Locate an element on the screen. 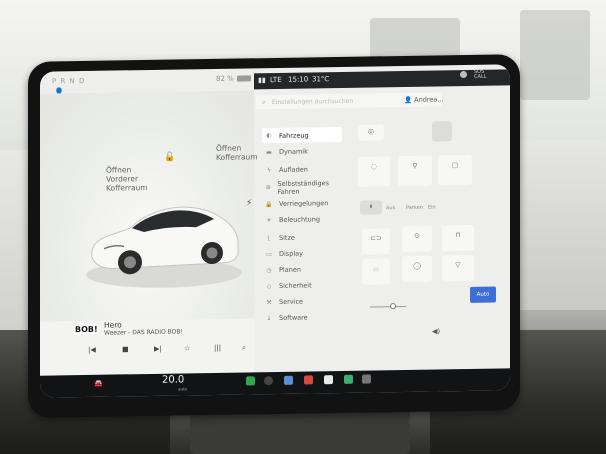 The height and width of the screenshot is (454, 606). car-model-image is located at coordinates (164, 247).